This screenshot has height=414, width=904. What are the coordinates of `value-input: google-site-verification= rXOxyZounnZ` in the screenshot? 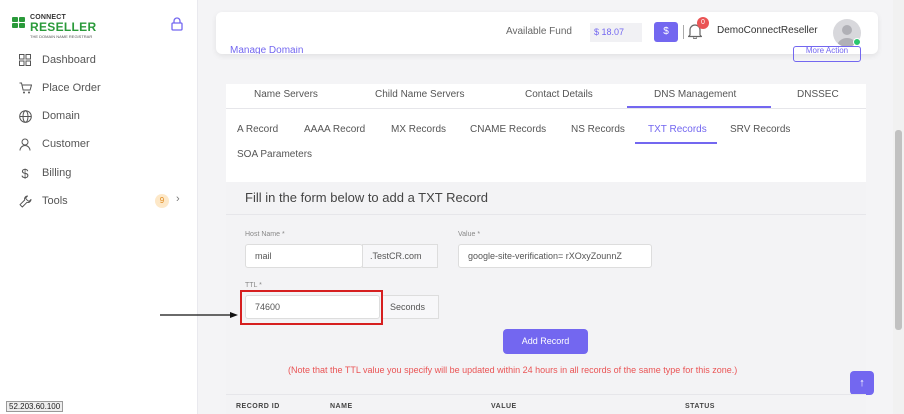 It's located at (555, 256).